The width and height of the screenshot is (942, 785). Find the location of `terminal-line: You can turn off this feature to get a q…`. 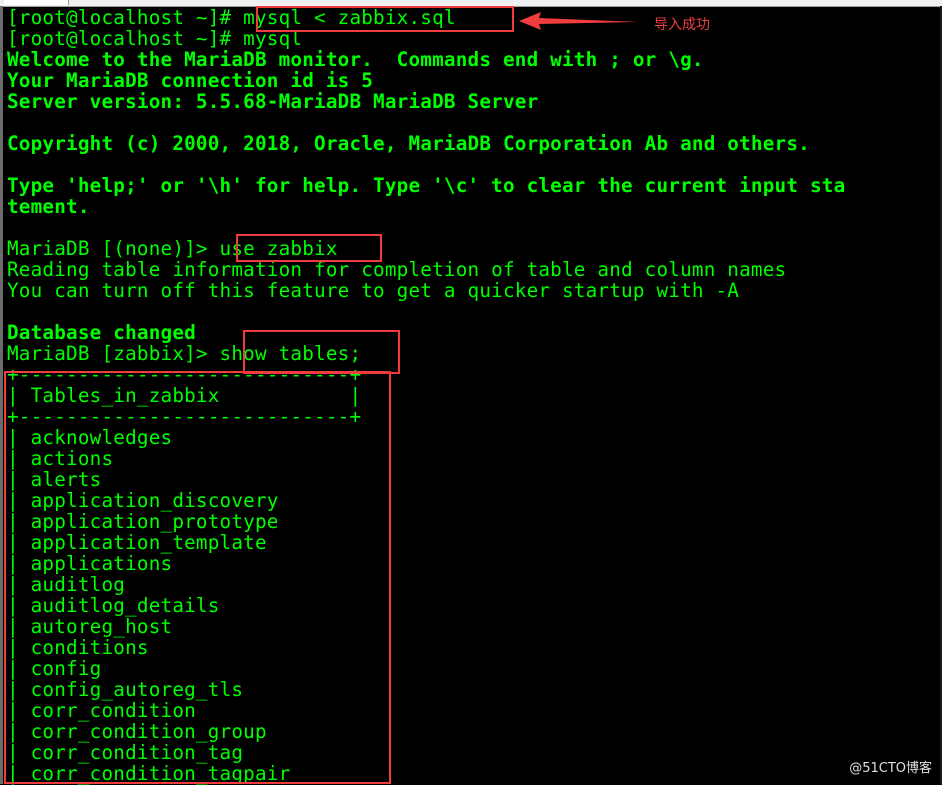

terminal-line: You can turn off this feature to get a q… is located at coordinates (373, 290).